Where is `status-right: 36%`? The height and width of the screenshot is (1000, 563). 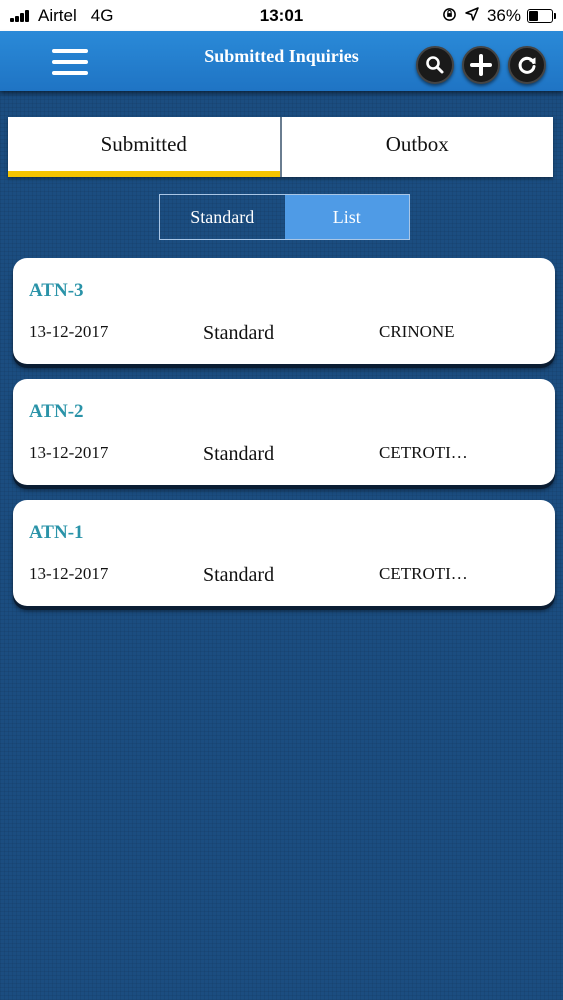
status-right: 36% is located at coordinates (499, 16).